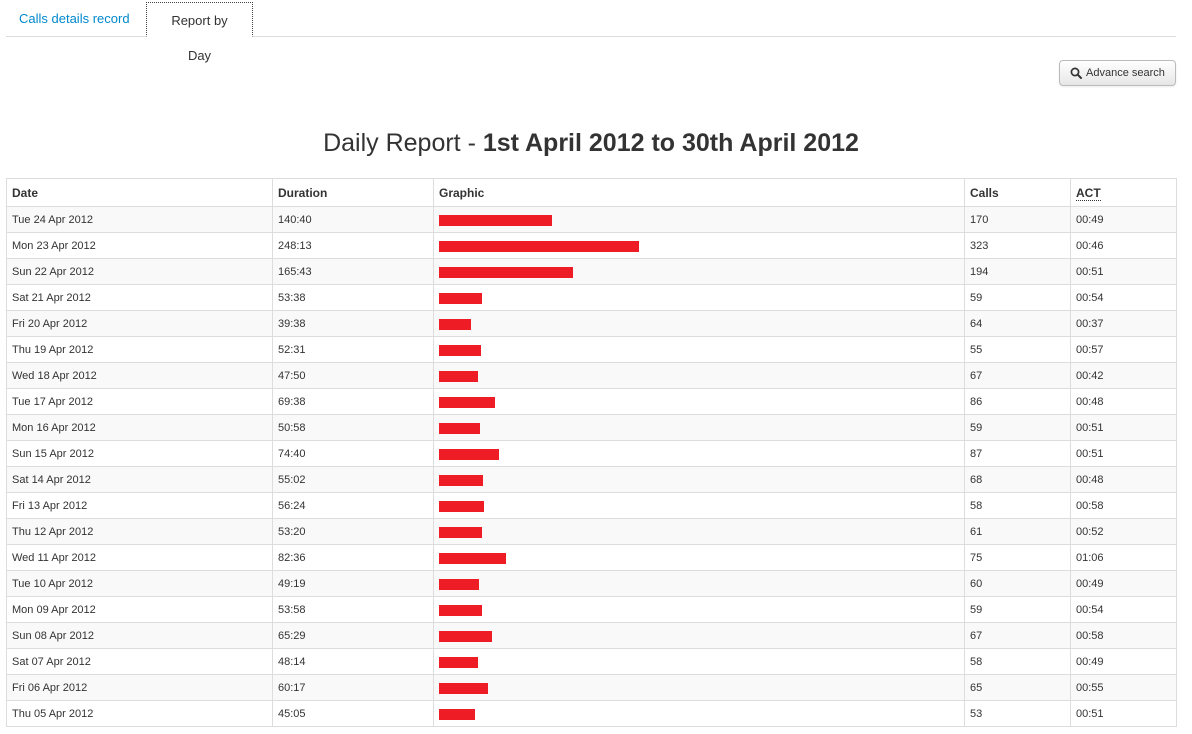 This screenshot has height=734, width=1192. I want to click on cell-date: Sun 22 Apr 2012, so click(139, 271).